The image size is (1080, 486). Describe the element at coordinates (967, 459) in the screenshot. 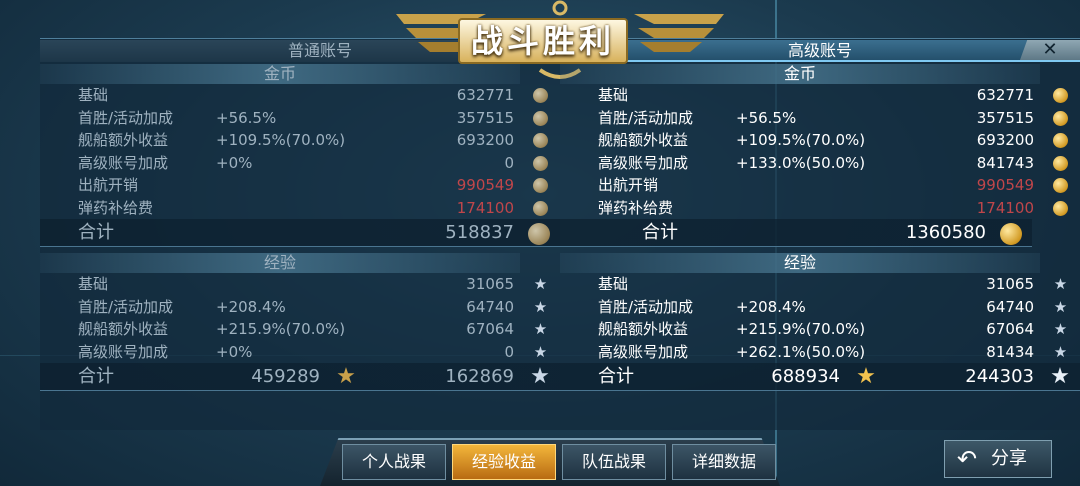

I see `back-arrow-icon: ↶` at that location.